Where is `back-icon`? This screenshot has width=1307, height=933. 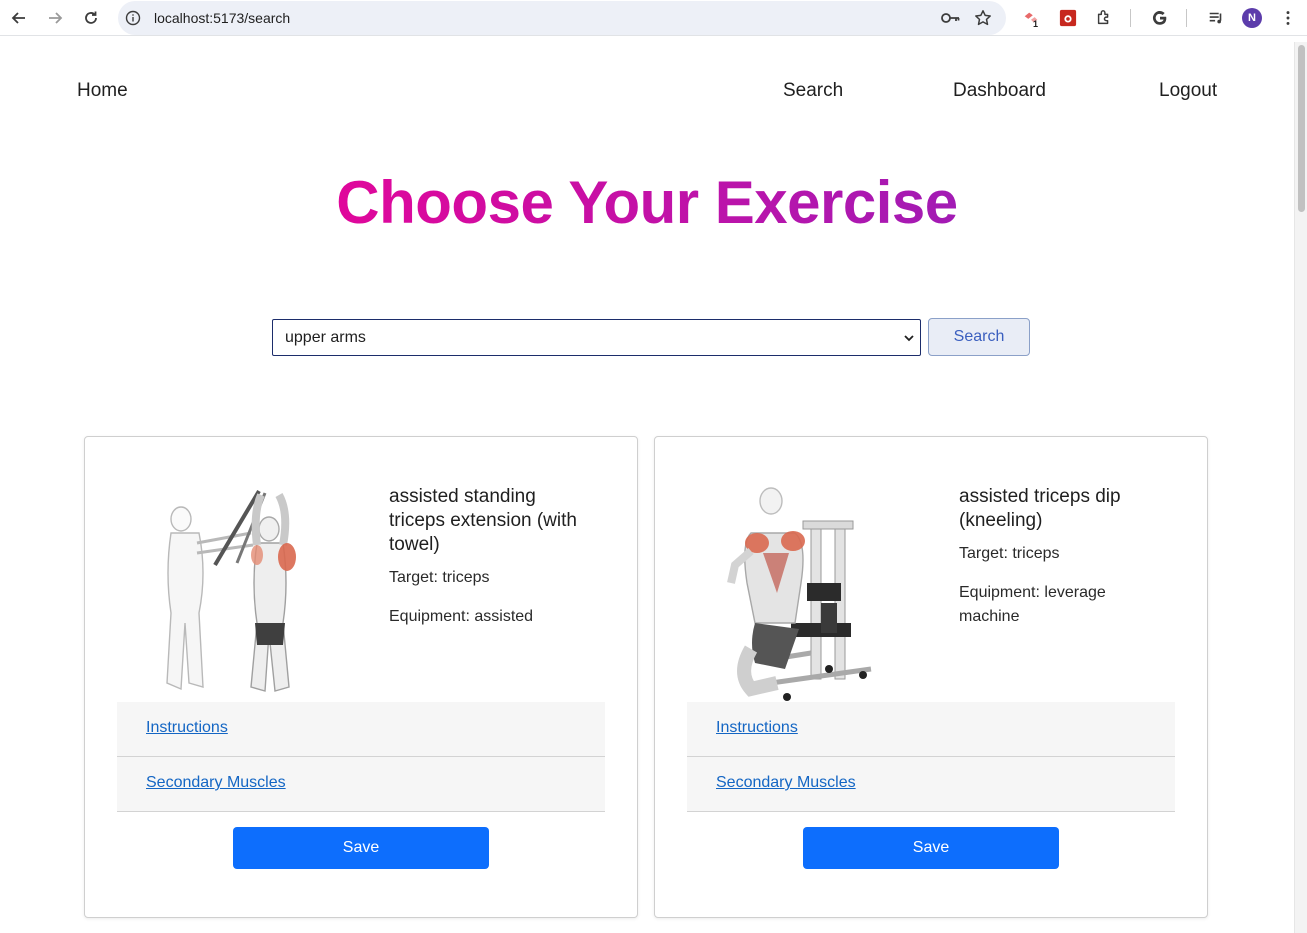
back-icon is located at coordinates (19, 18).